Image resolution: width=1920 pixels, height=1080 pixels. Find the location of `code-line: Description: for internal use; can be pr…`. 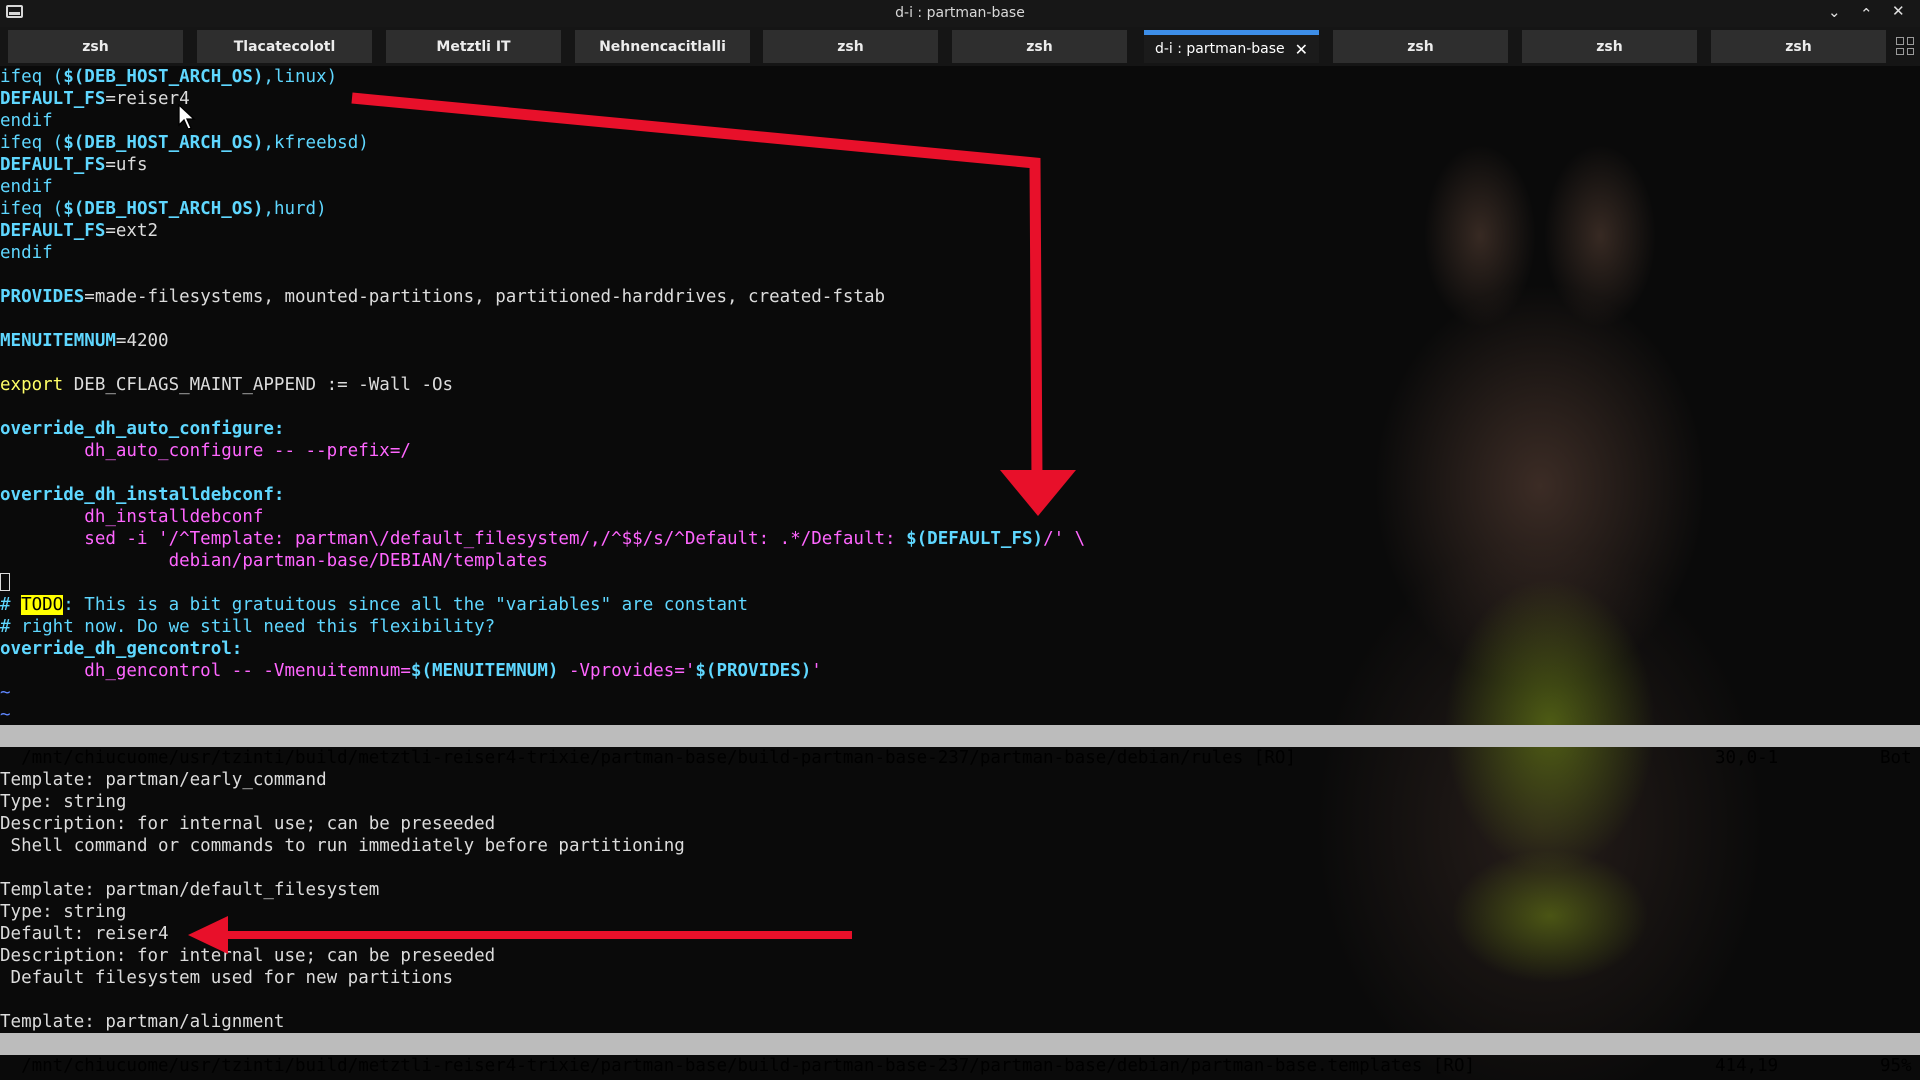

code-line: Description: for internal use; can be pr… is located at coordinates (960, 956).